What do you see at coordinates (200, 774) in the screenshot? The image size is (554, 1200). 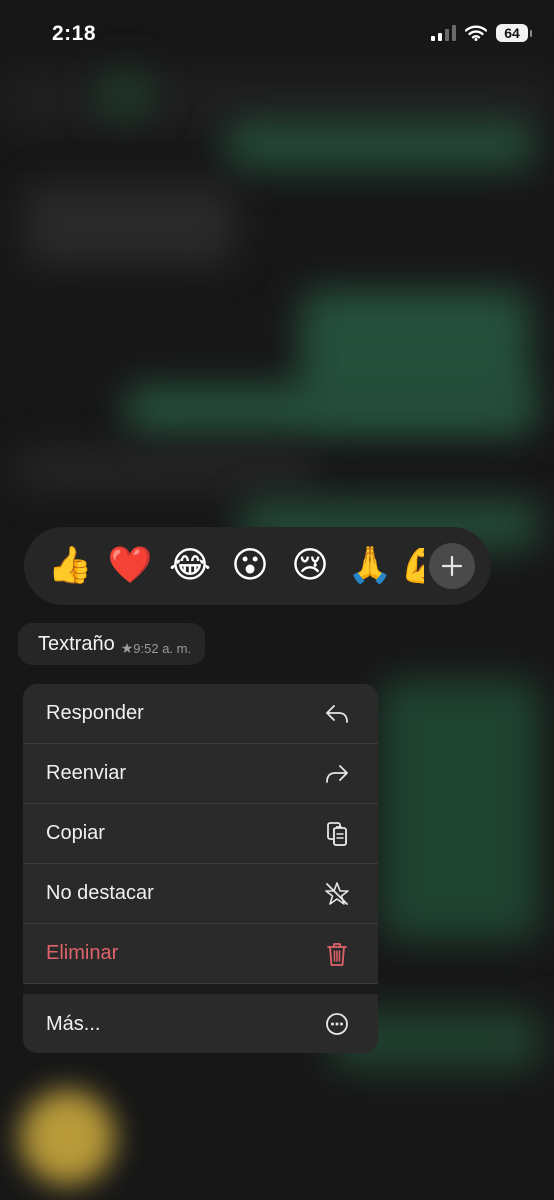 I see `menu-item-forward: Reenviar` at bounding box center [200, 774].